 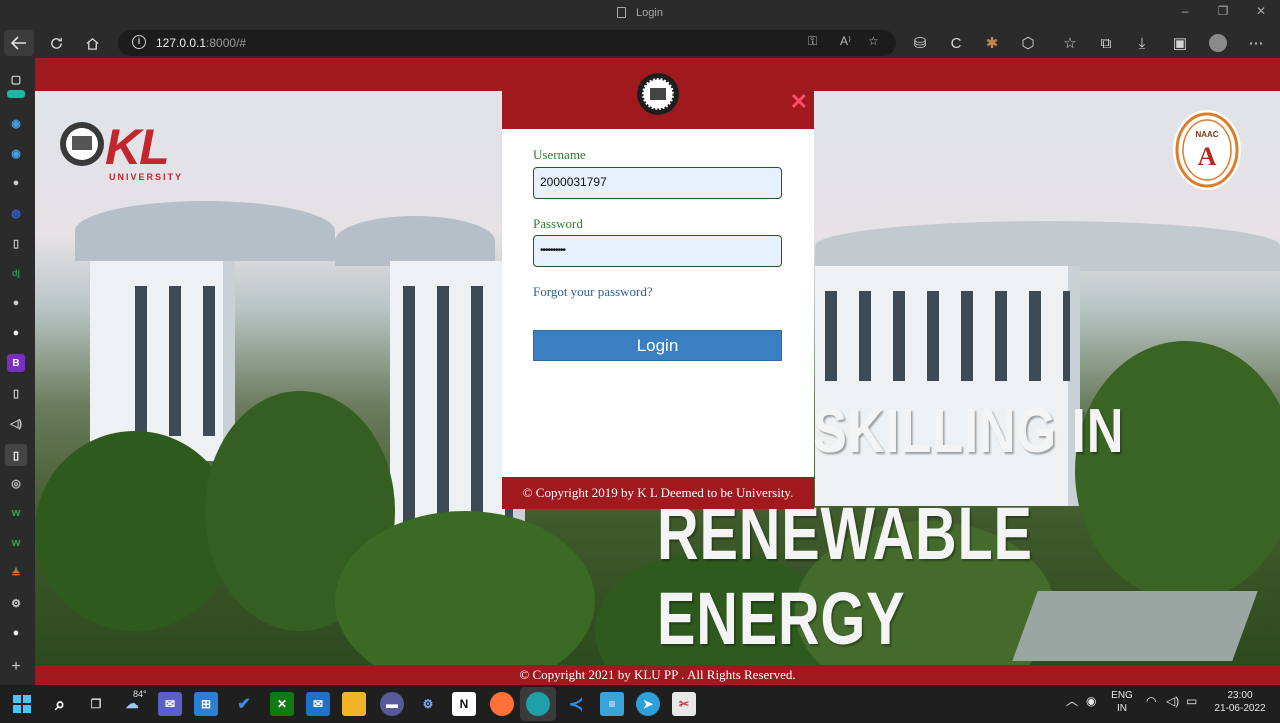 I want to click on new-tab-icon: +, so click(x=16, y=667).